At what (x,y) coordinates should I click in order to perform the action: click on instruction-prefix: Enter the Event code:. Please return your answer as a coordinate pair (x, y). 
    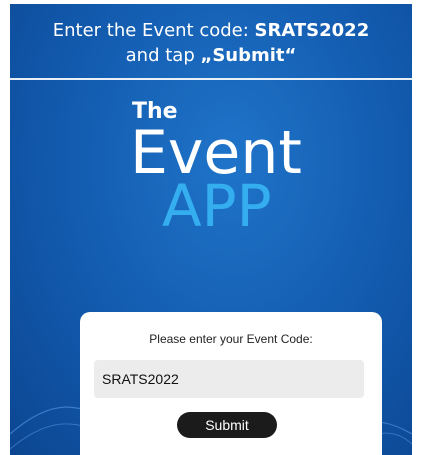
    Looking at the image, I should click on (153, 30).